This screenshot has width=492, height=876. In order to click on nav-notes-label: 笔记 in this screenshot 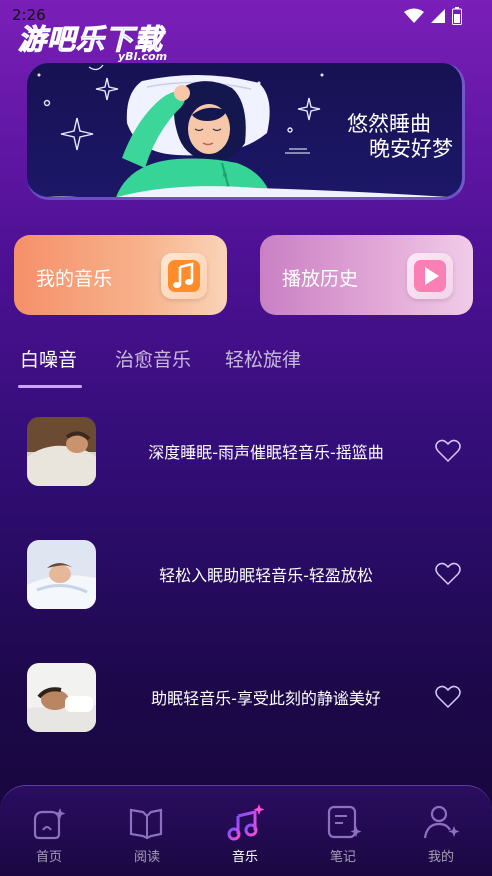, I will do `click(342, 857)`.